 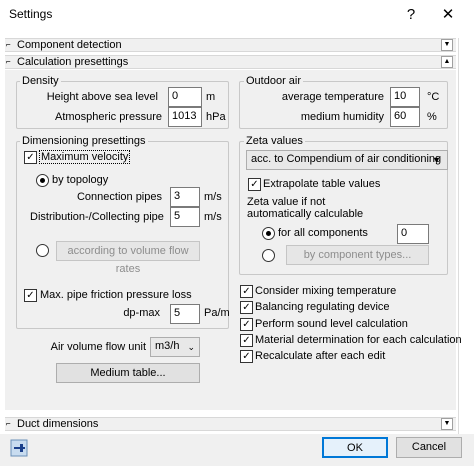 I want to click on close-button: ✕, so click(x=448, y=15).